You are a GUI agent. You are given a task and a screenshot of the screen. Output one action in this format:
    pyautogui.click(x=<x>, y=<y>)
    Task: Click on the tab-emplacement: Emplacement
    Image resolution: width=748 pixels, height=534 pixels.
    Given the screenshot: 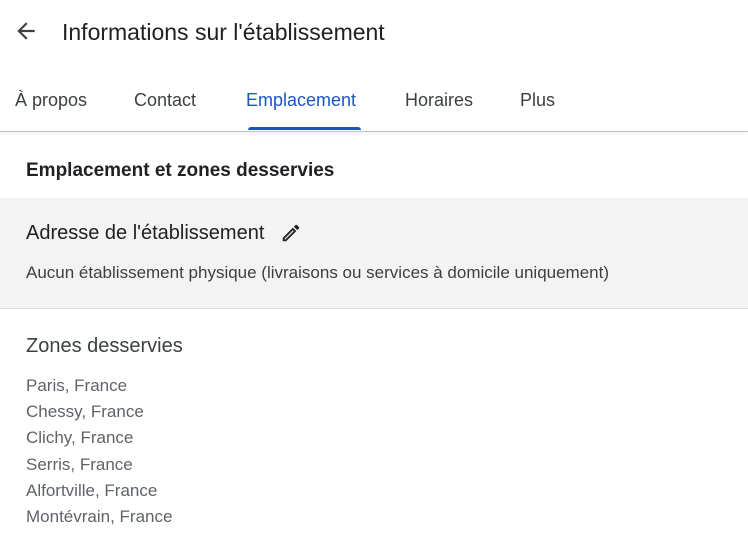 What is the action you would take?
    pyautogui.click(x=301, y=100)
    